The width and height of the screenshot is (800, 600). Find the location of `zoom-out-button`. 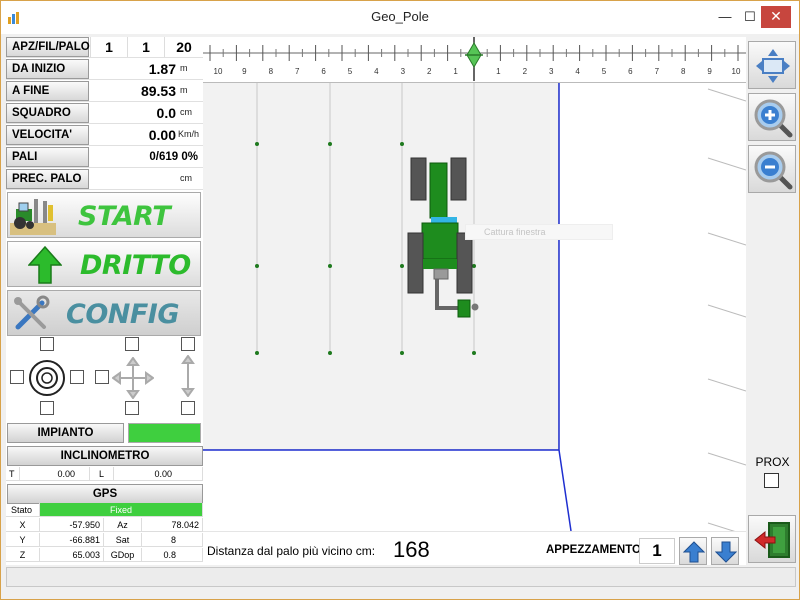

zoom-out-button is located at coordinates (772, 169).